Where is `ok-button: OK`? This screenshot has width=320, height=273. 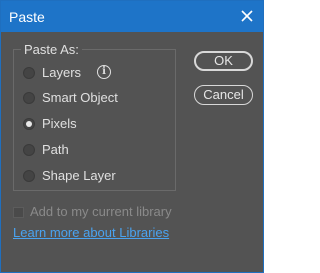 ok-button: OK is located at coordinates (223, 61).